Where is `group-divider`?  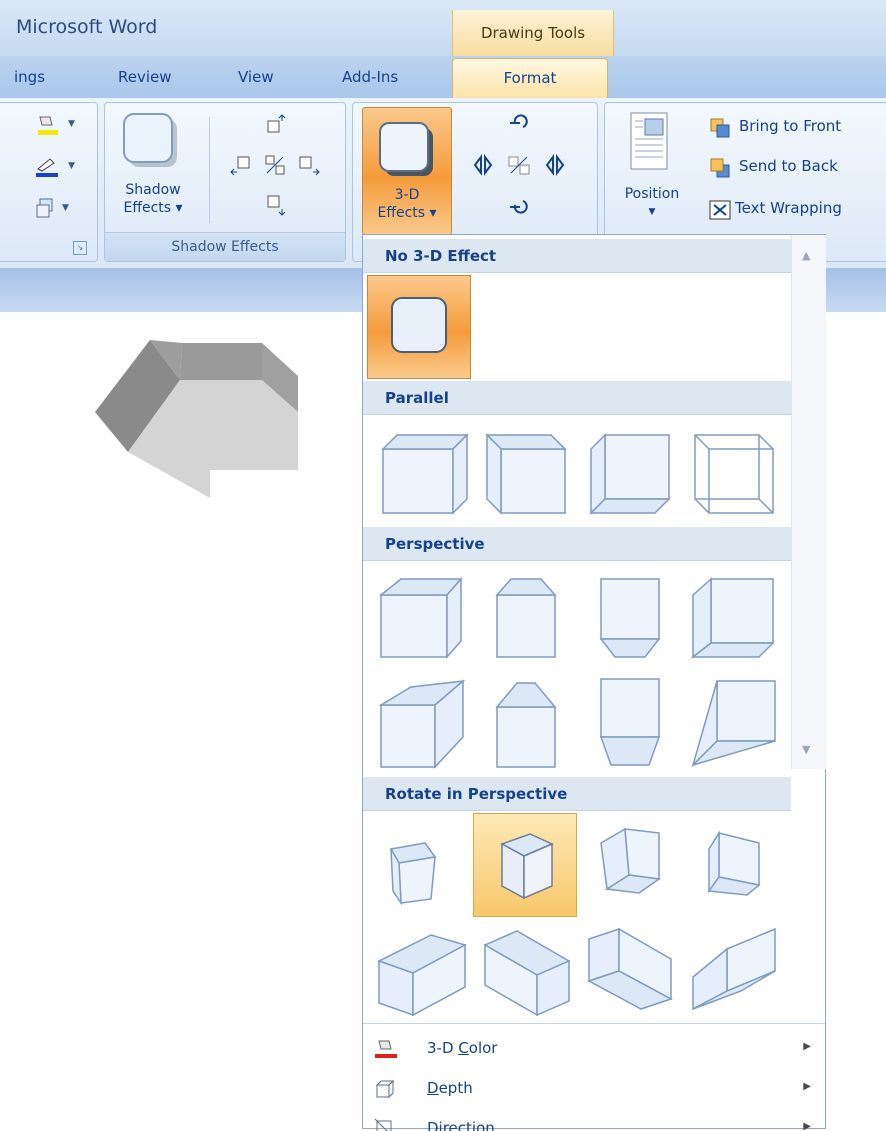
group-divider is located at coordinates (209, 170).